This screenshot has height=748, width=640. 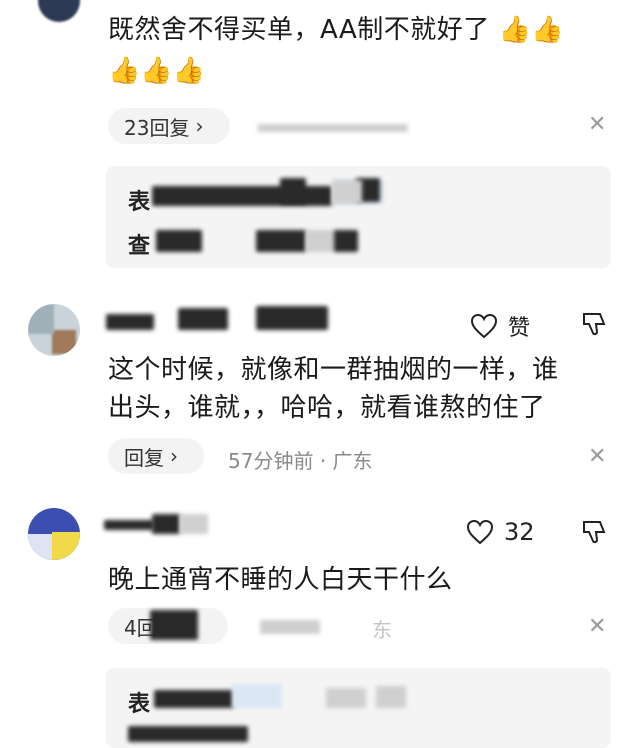 I want to click on emoji-row: 👍👍👍, so click(x=156, y=71).